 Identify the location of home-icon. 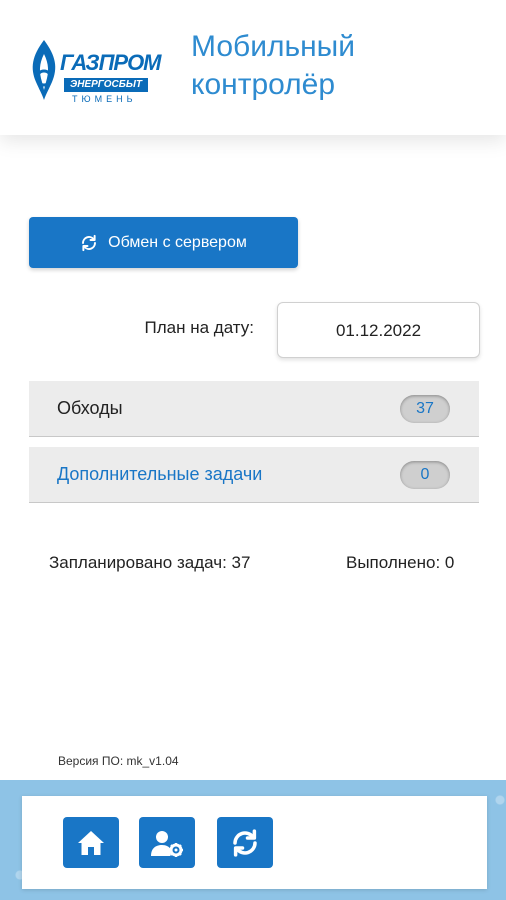
(91, 842).